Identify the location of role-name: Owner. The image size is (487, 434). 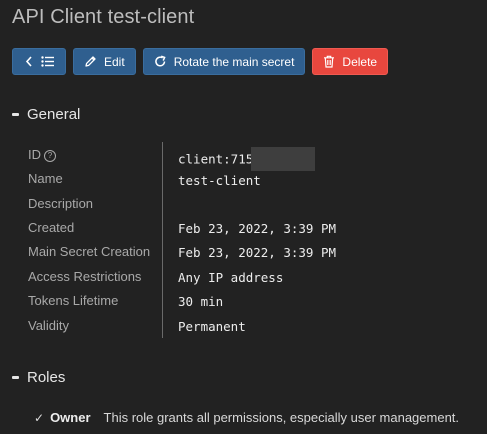
(70, 417).